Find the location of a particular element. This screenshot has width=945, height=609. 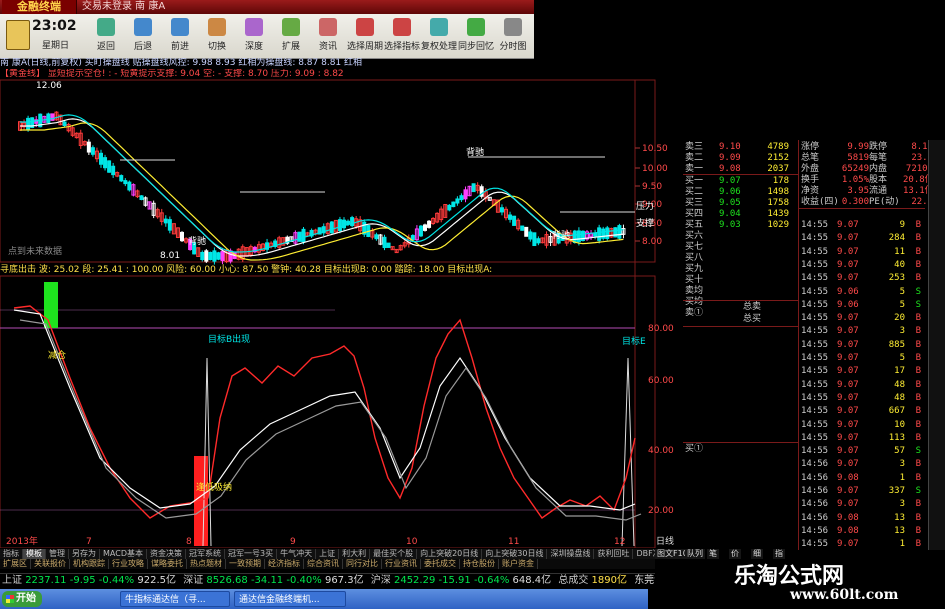

indicator-tab: DBF决策 is located at coordinates (644, 554).